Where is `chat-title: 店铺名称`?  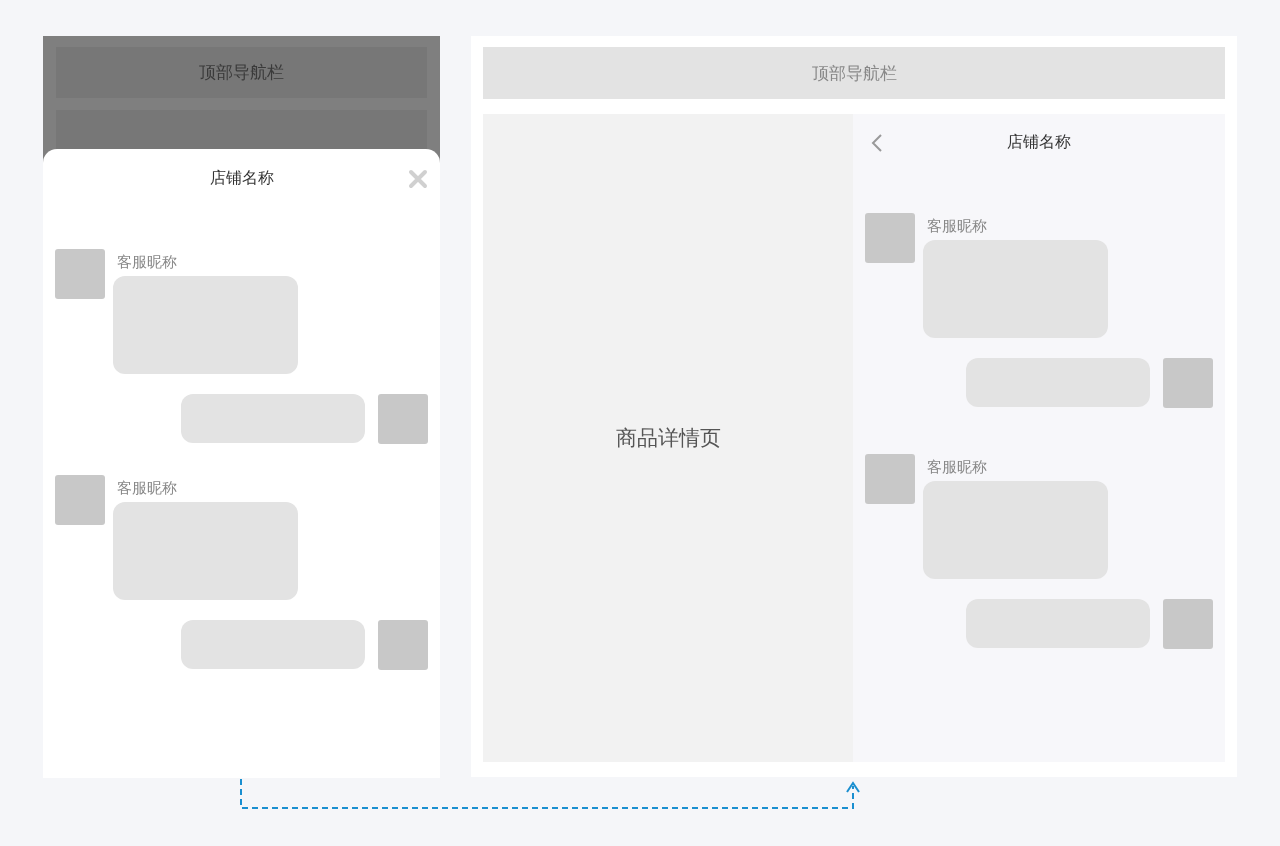
chat-title: 店铺名称 is located at coordinates (1039, 142).